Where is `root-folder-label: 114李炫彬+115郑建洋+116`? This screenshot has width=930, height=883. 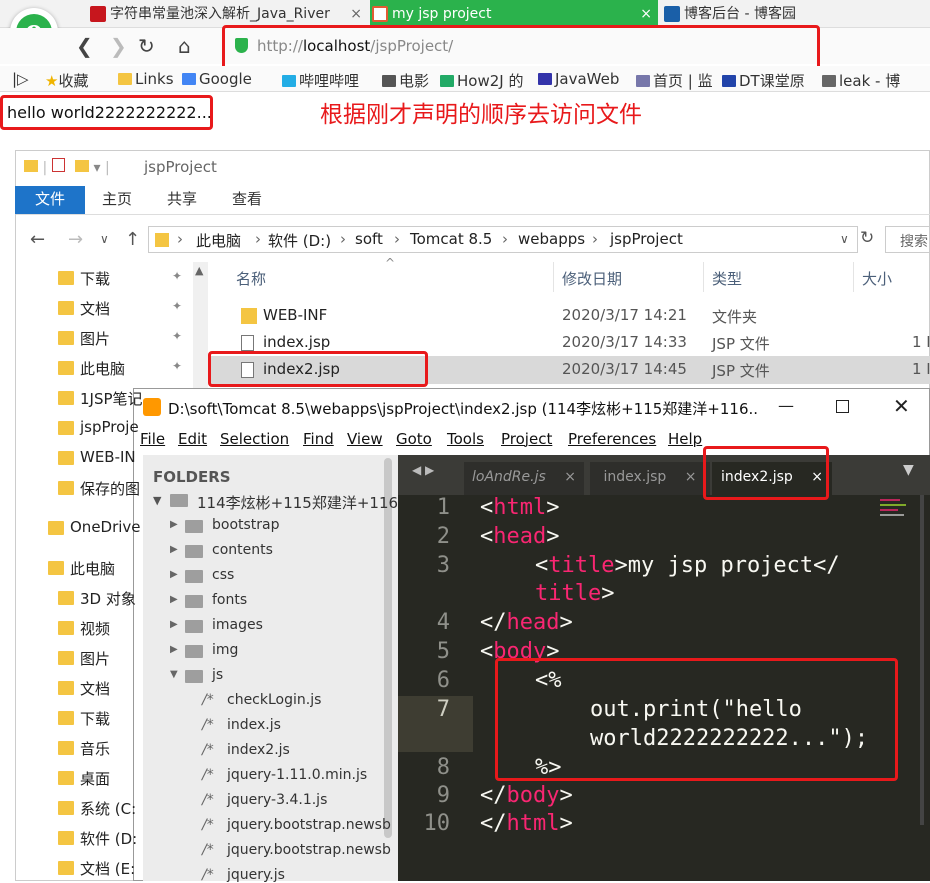 root-folder-label: 114李炫彬+115郑建洋+116 is located at coordinates (297, 502).